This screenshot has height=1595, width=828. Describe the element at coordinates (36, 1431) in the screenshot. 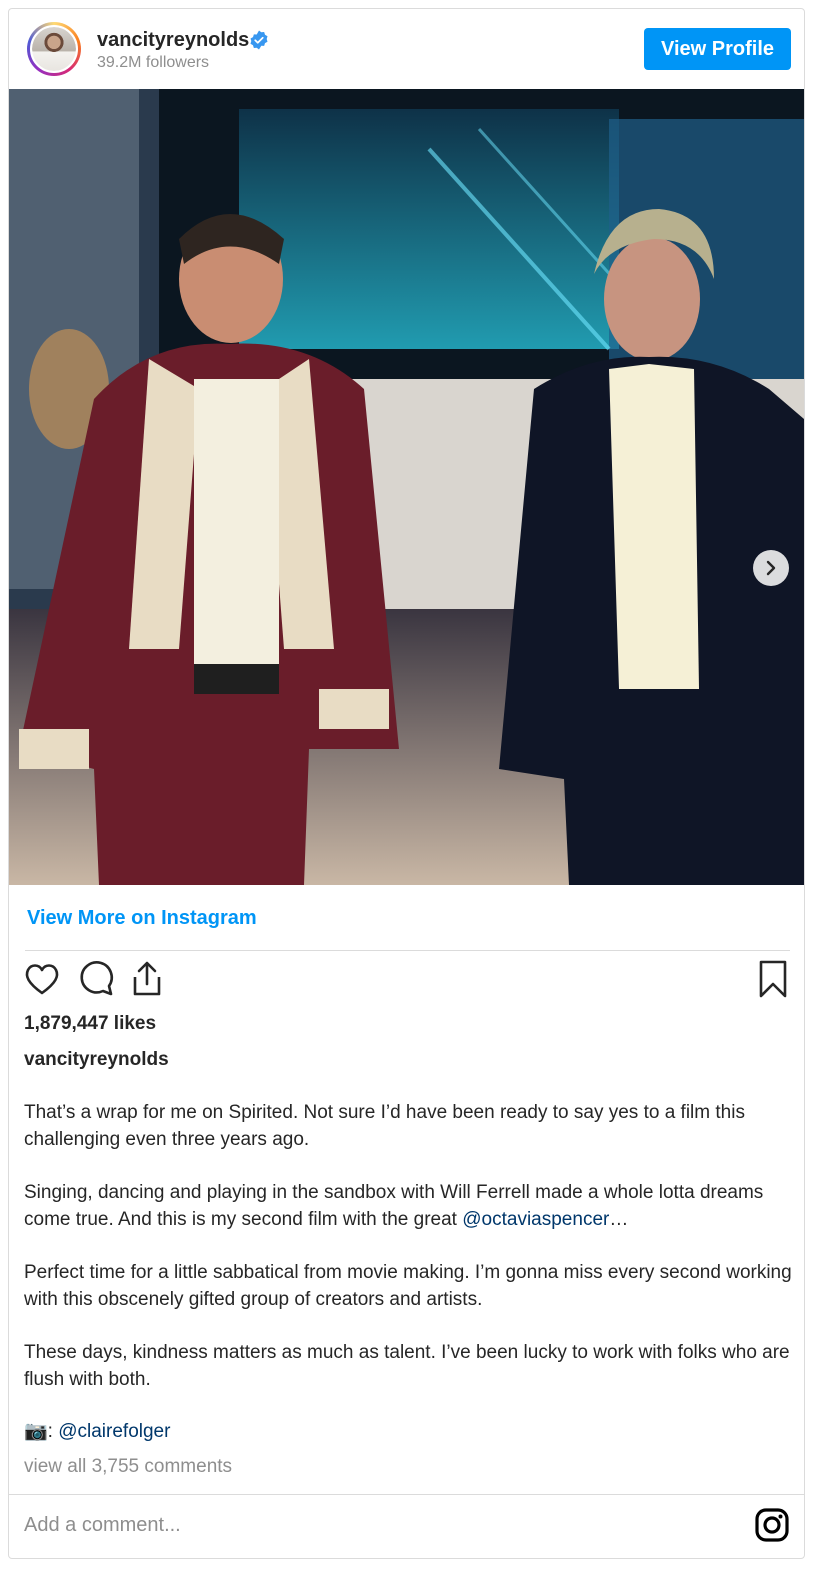

I see `camera-icon: 📷` at that location.